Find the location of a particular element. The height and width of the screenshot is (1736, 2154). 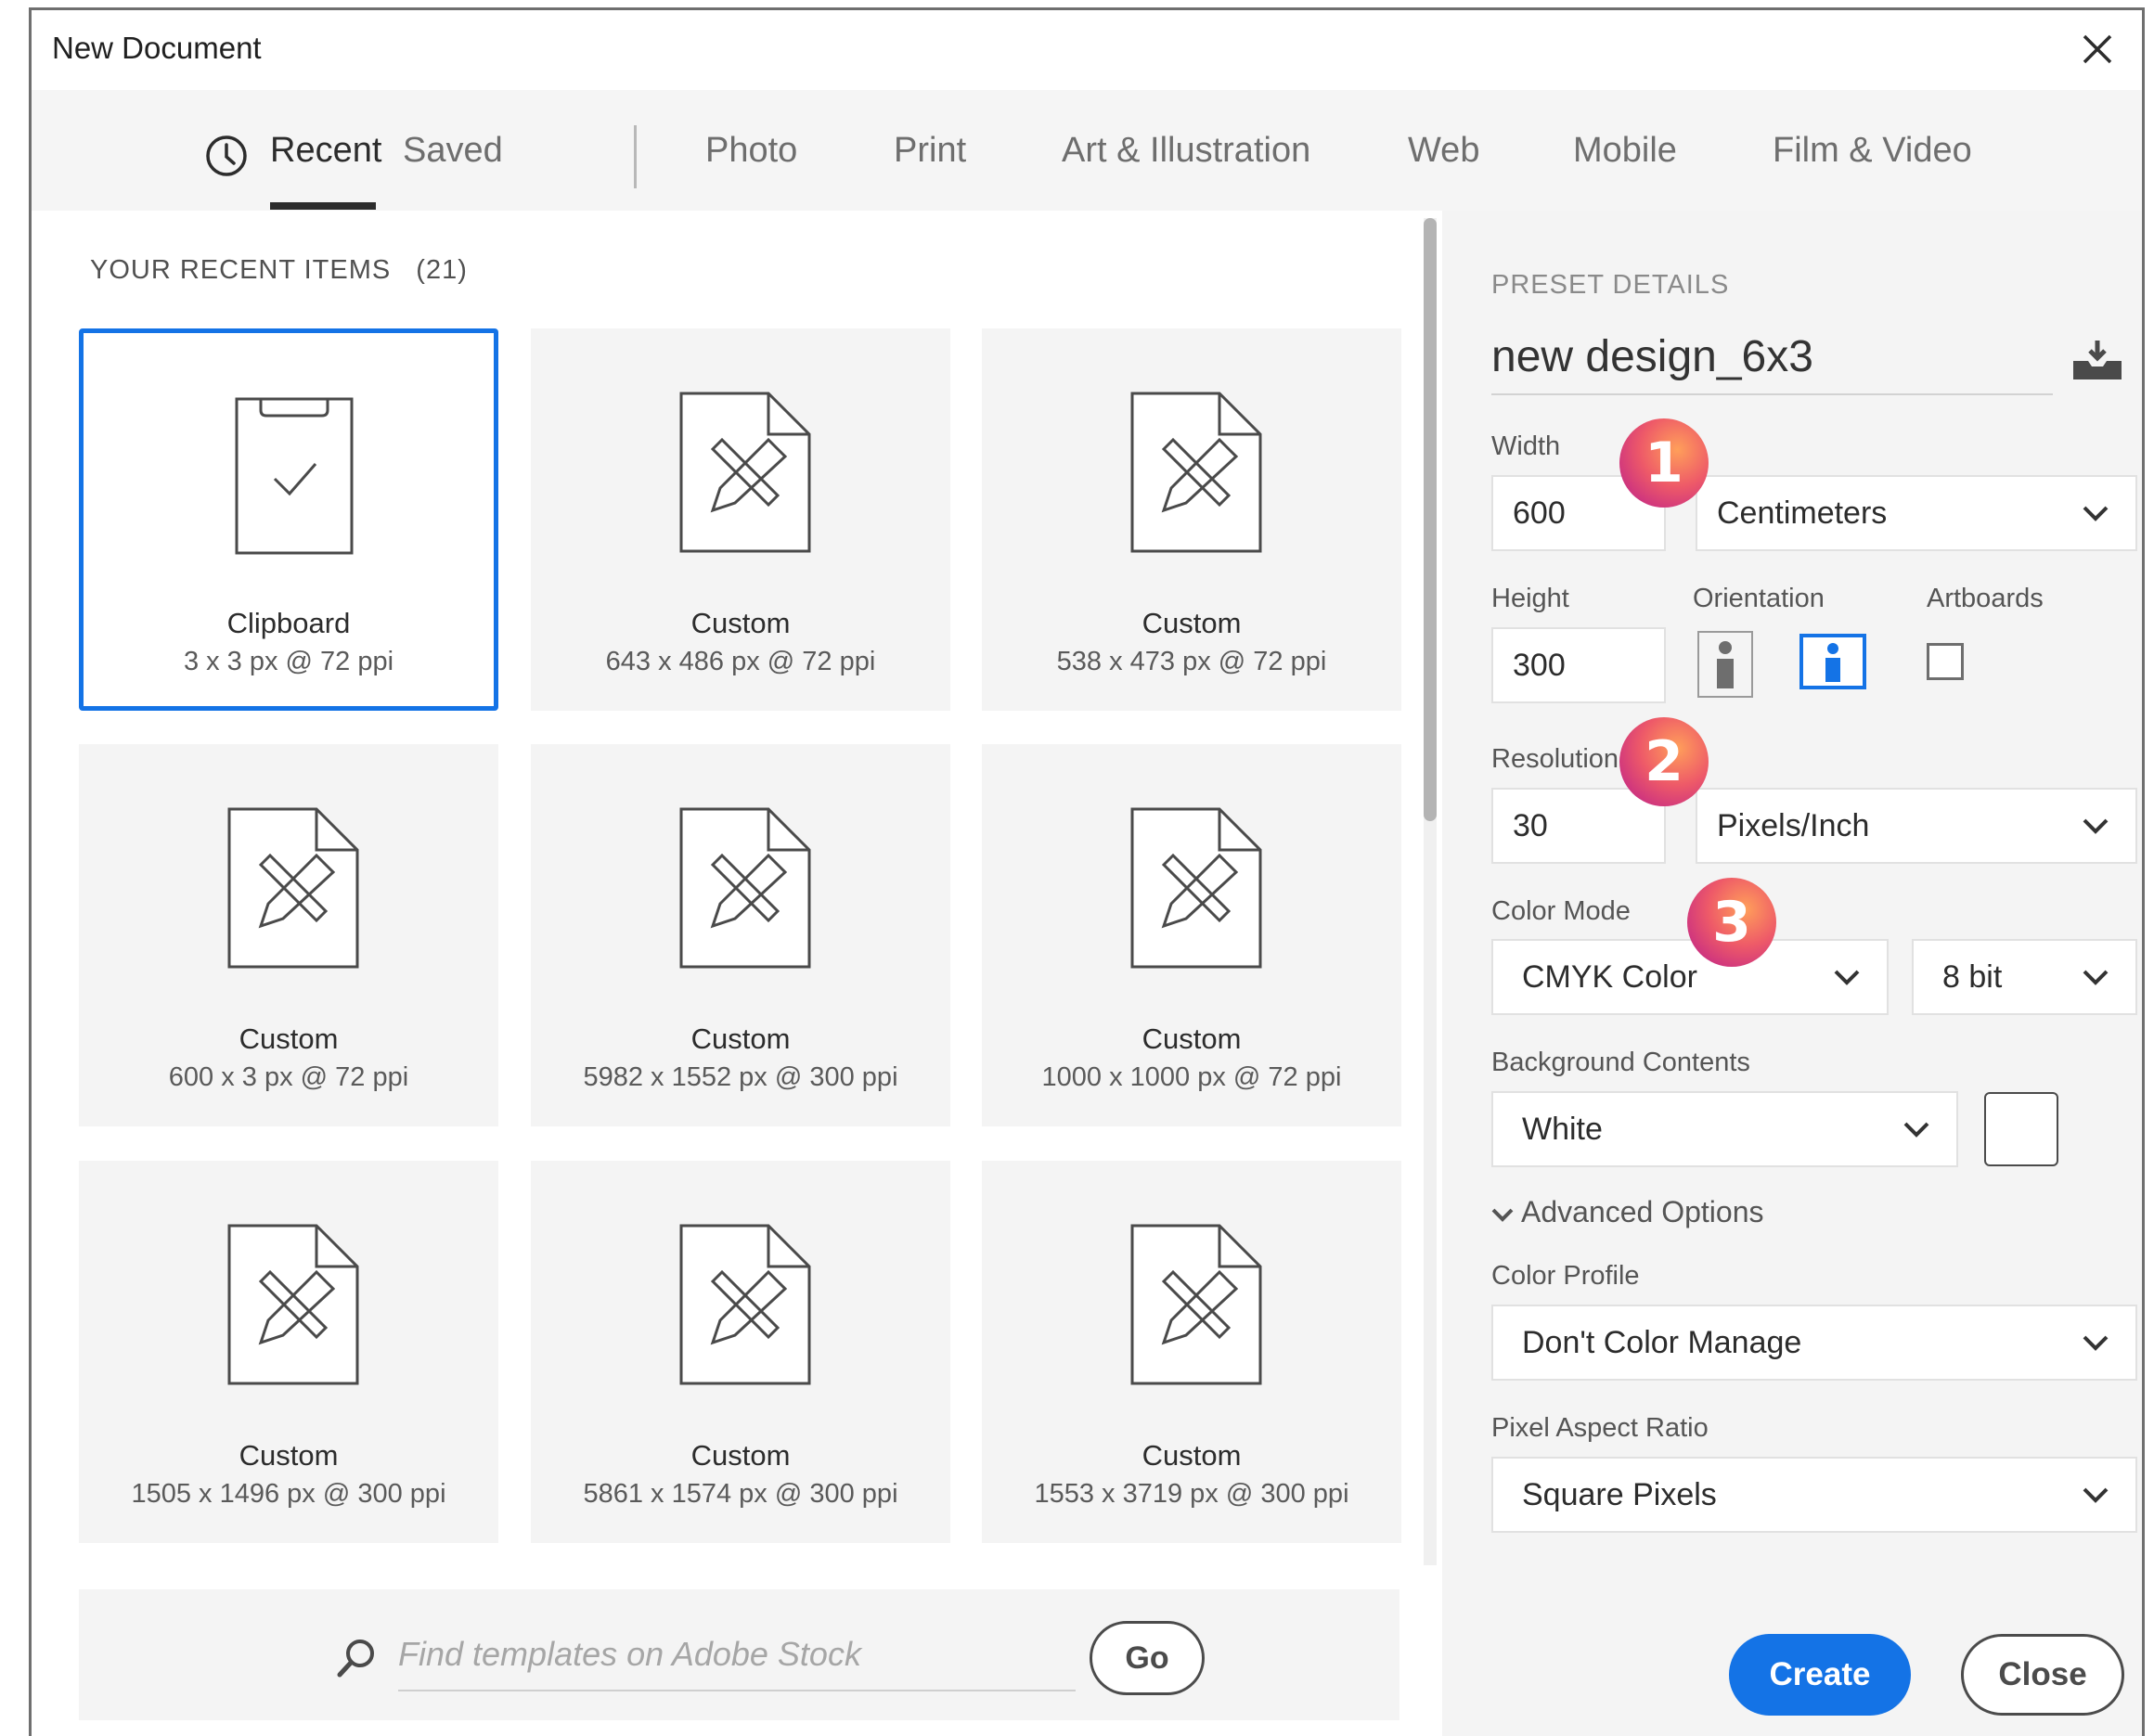

tab-divider is located at coordinates (635, 156).